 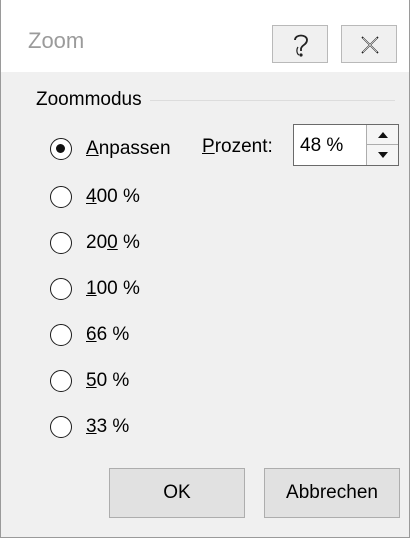 I want to click on radio-33: 33 %, so click(x=89, y=427).